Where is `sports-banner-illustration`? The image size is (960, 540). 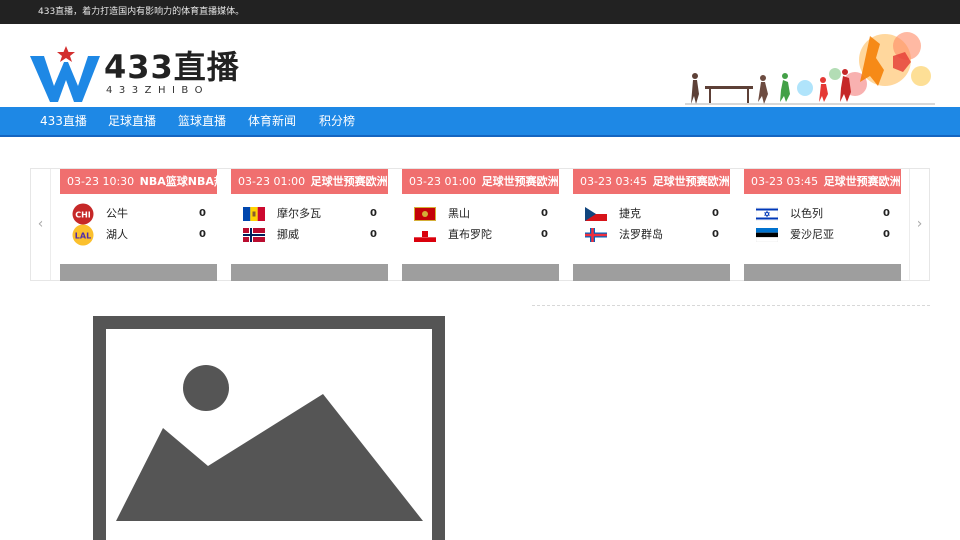 sports-banner-illustration is located at coordinates (810, 68).